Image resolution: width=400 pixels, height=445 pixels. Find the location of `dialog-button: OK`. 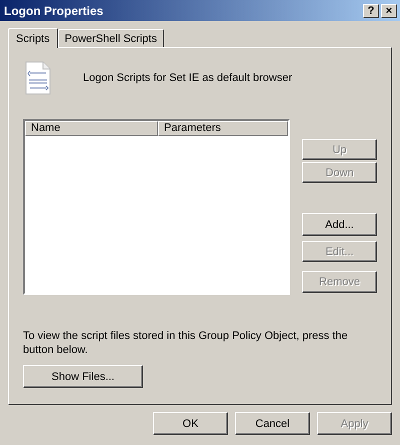

dialog-button: OK is located at coordinates (190, 423).